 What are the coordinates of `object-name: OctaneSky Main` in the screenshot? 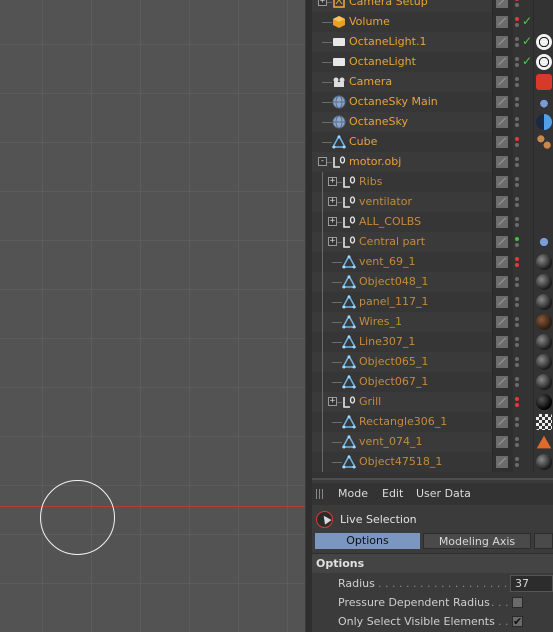 It's located at (393, 101).